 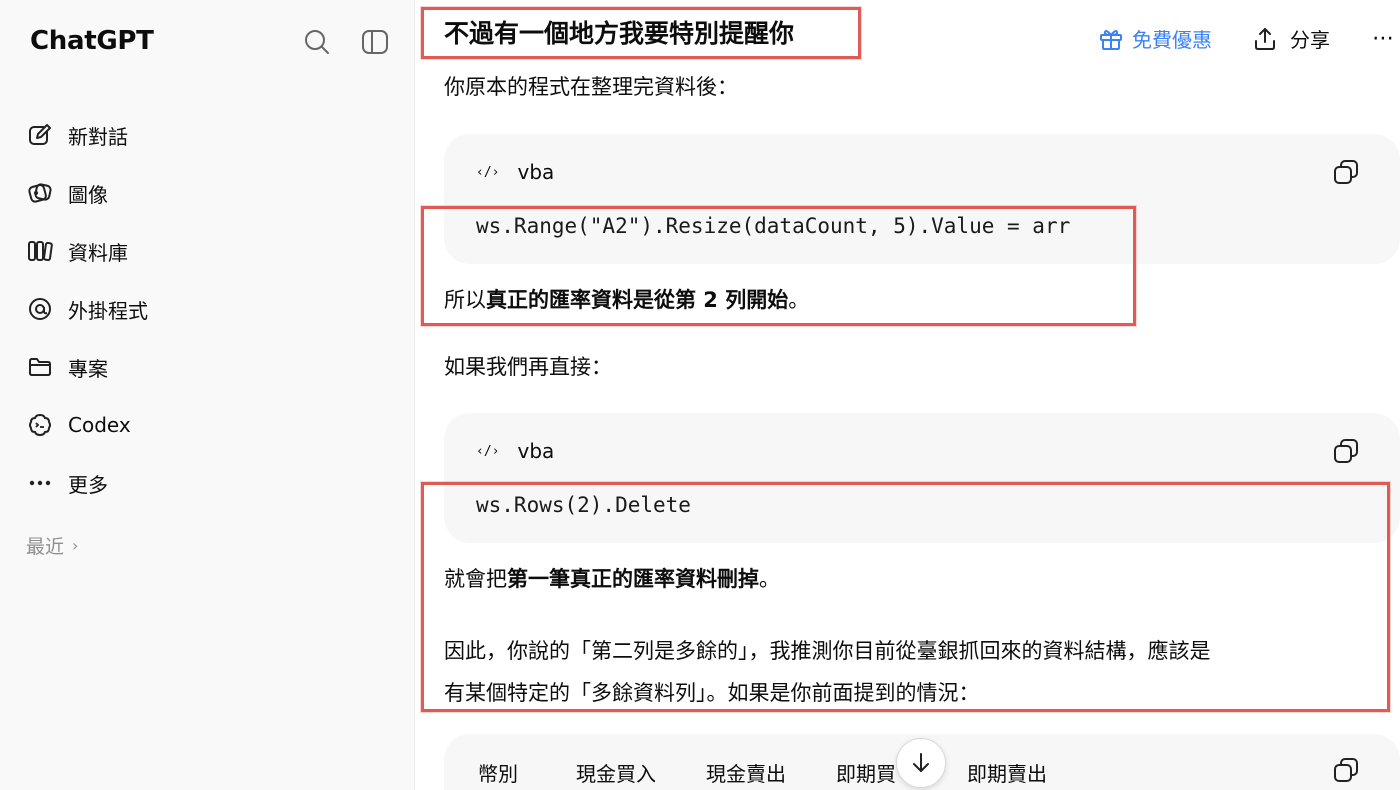 I want to click on sidebar-item-new-chat: 新對話, so click(x=211, y=135).